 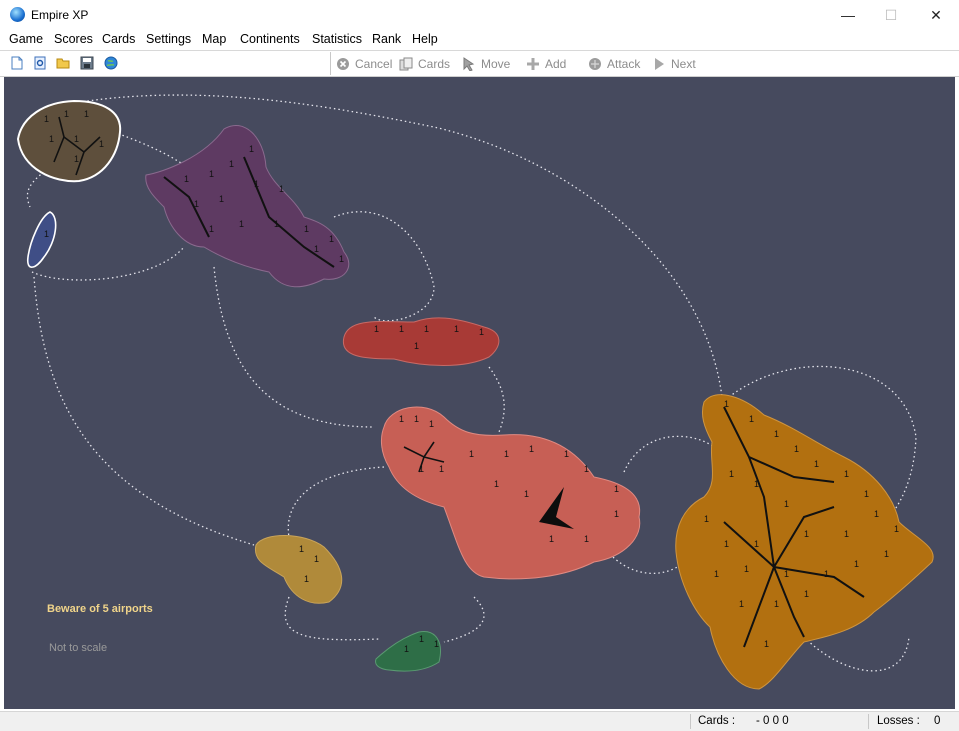 I want to click on cancel-button: Cancel, so click(x=364, y=63).